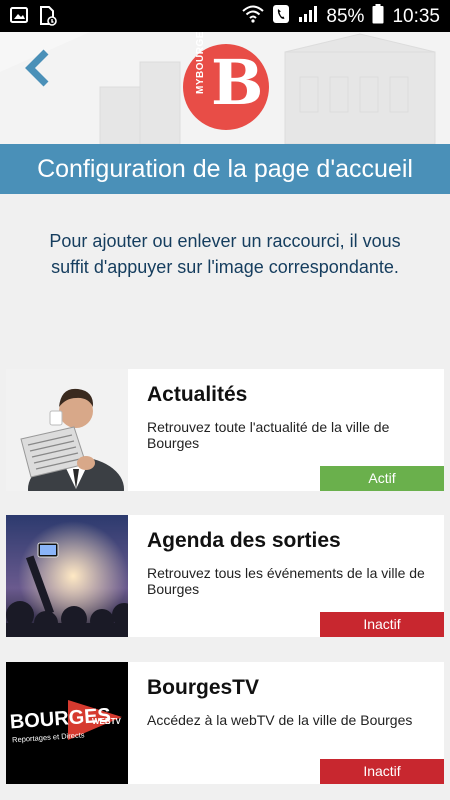  I want to click on shortcut-title: Agenda des sorties, so click(244, 540).